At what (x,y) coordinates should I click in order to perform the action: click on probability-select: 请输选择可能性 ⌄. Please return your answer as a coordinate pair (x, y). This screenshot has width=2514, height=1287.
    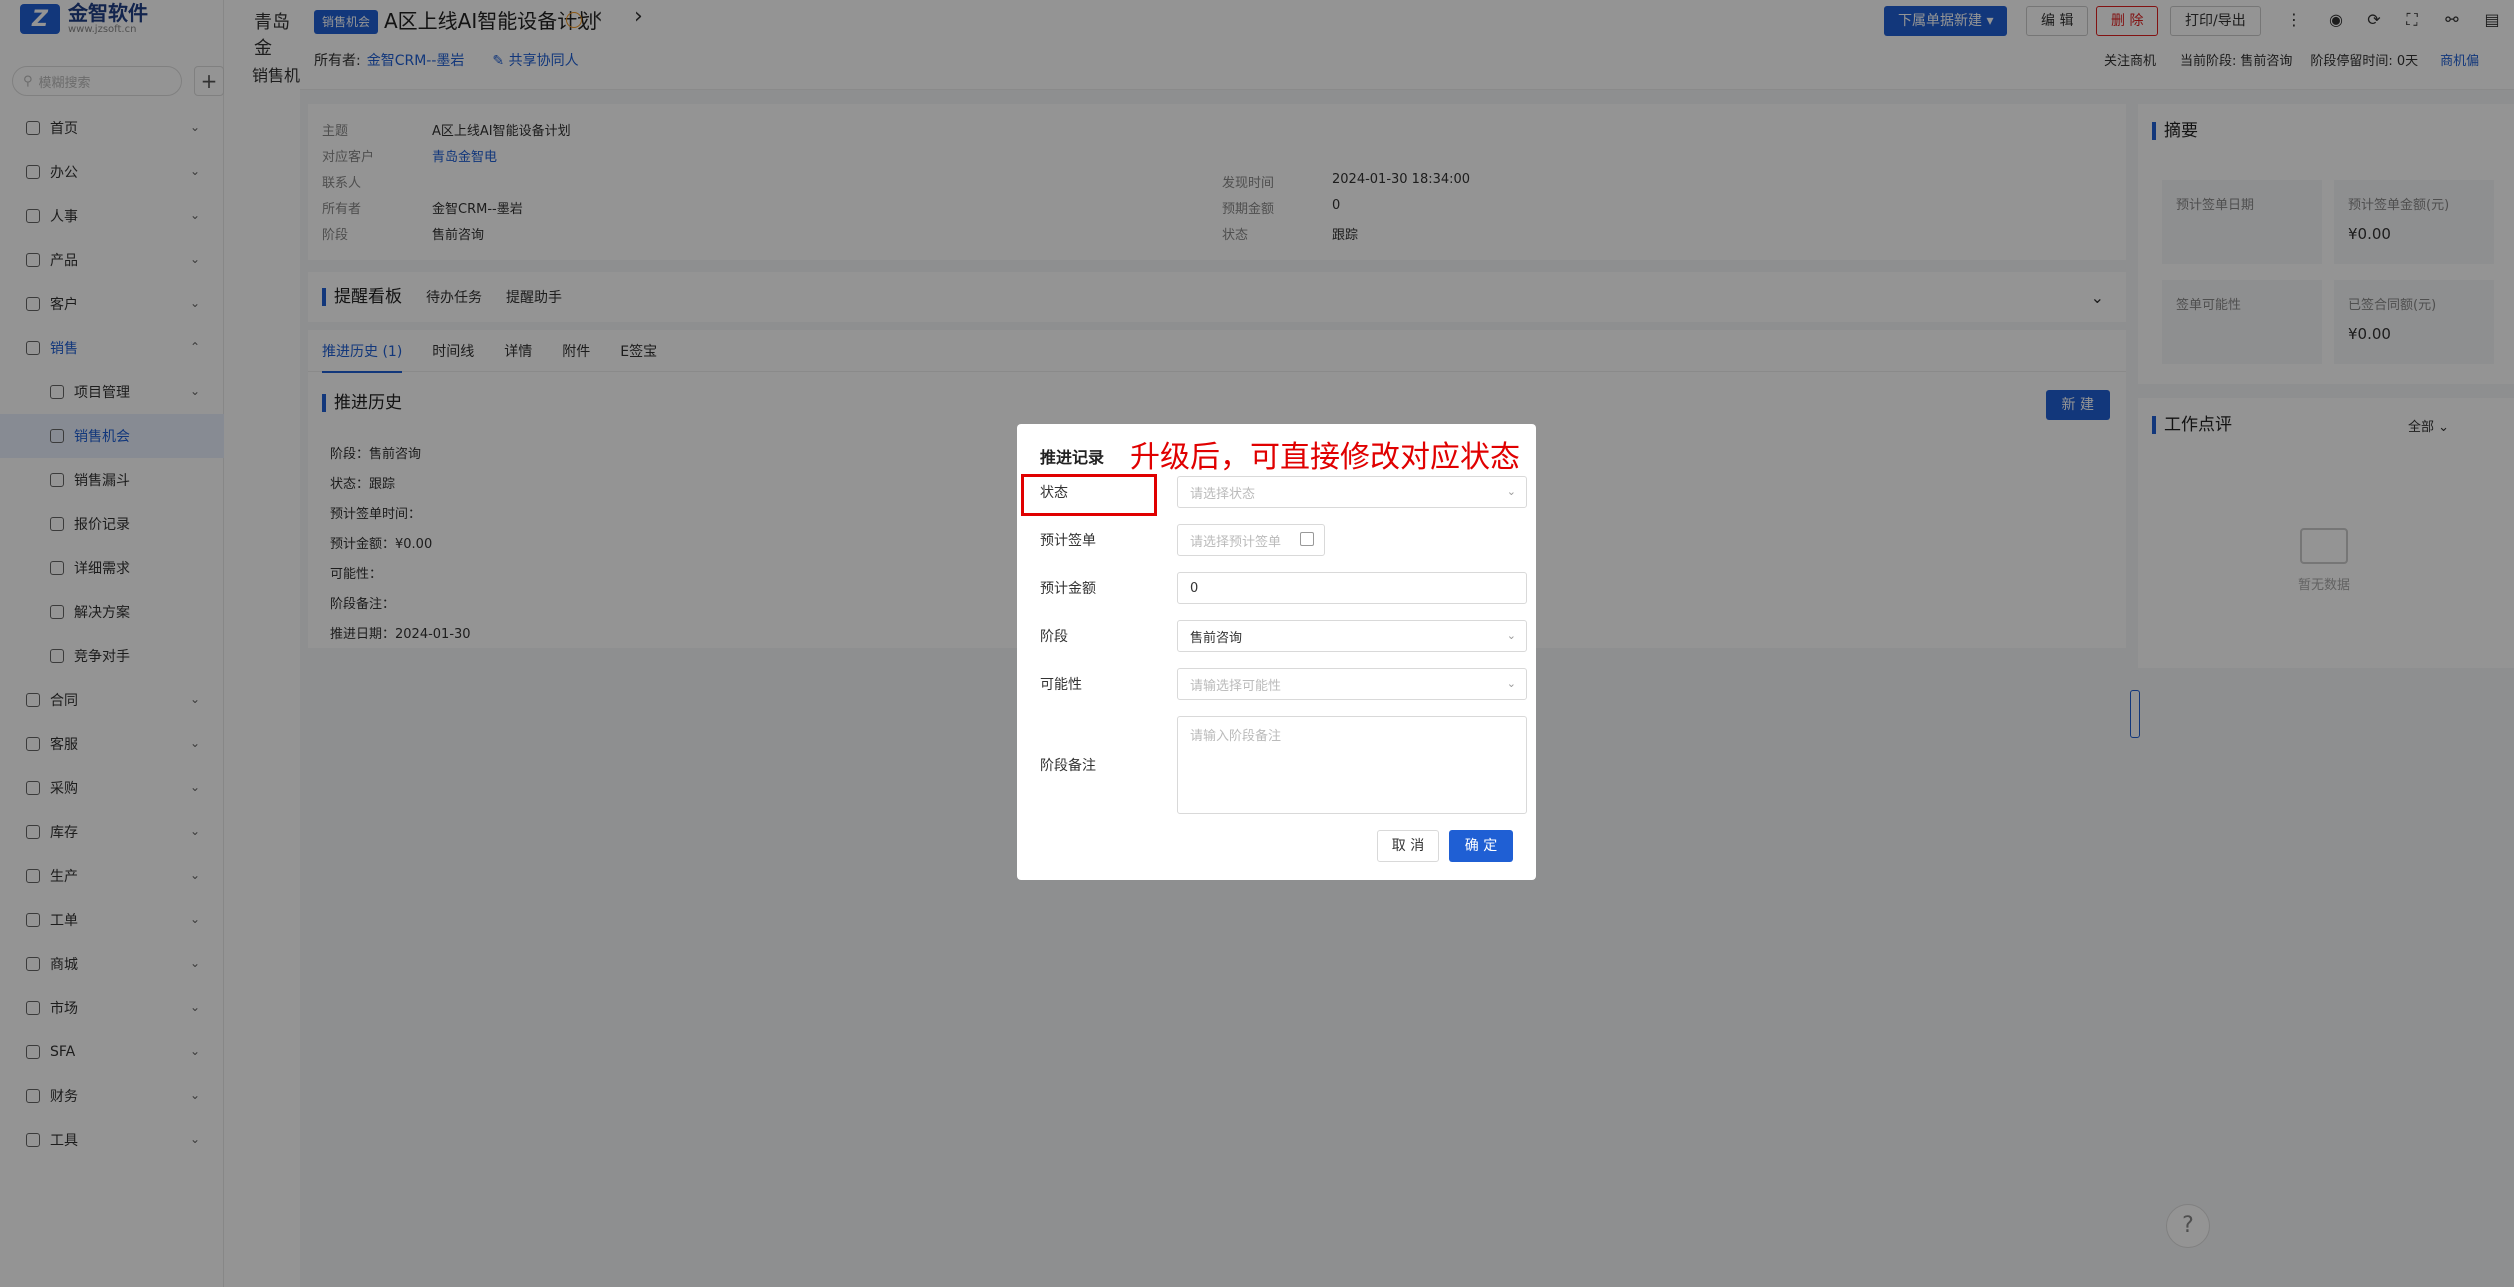
    Looking at the image, I should click on (1352, 684).